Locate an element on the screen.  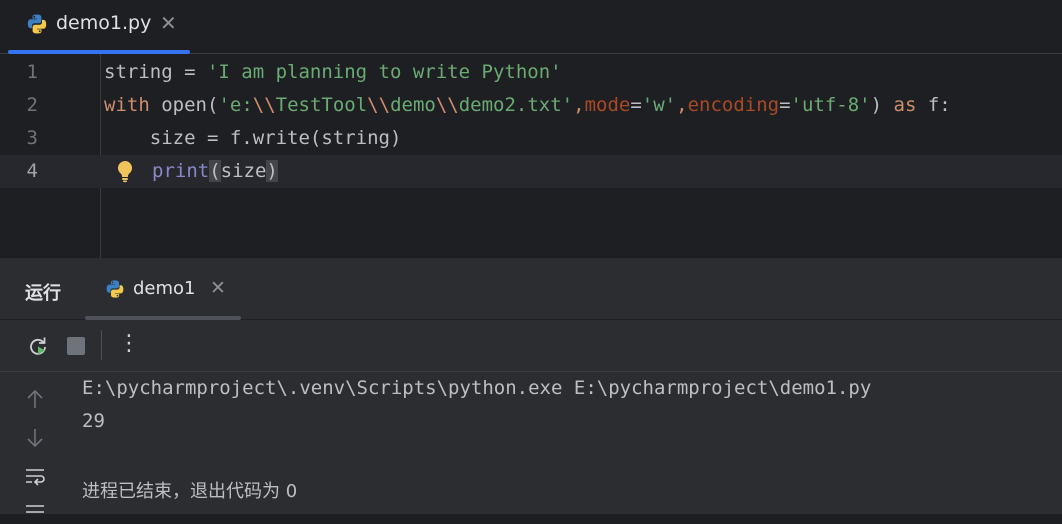
close-run-tab-icon: ✕ is located at coordinates (218, 288).